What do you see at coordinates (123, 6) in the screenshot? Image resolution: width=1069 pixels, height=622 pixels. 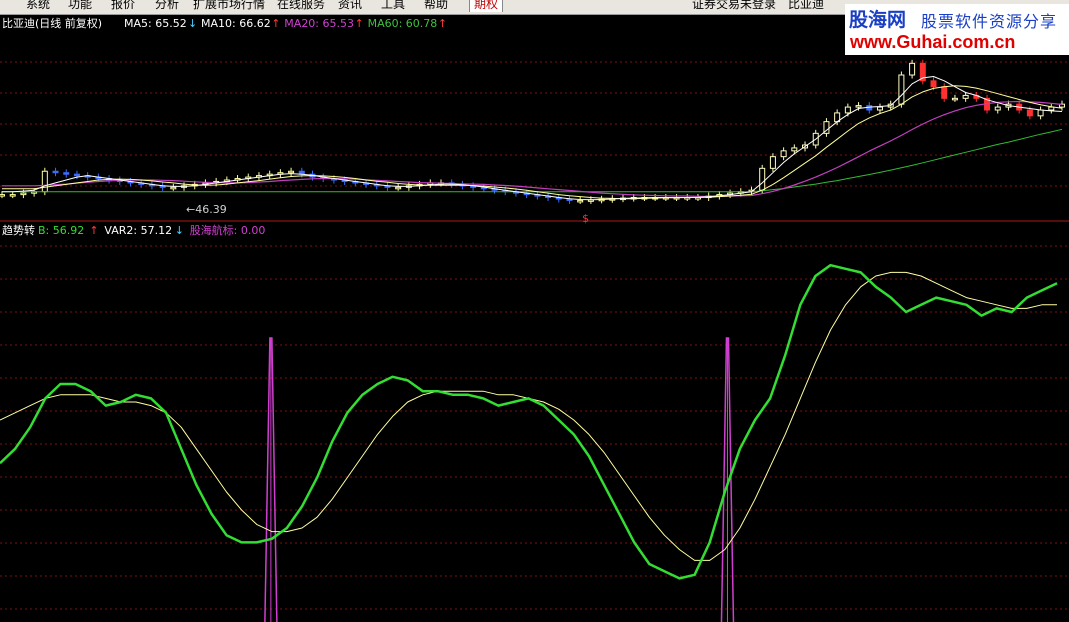 I see `menu-item-2: 报价` at bounding box center [123, 6].